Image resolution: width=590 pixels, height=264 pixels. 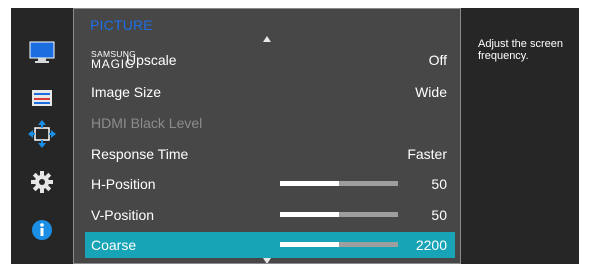 I want to click on v-position-value: 50, so click(x=439, y=215).